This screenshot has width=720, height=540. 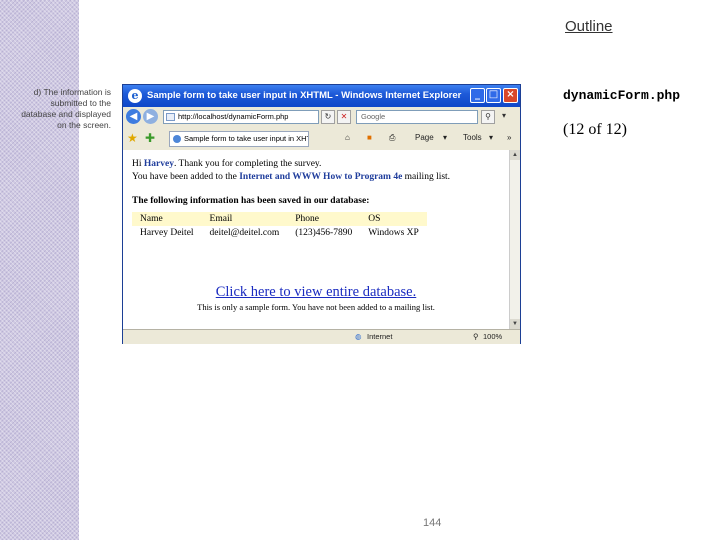 I want to click on back-arrow-icon: ◀, so click(x=133, y=116).